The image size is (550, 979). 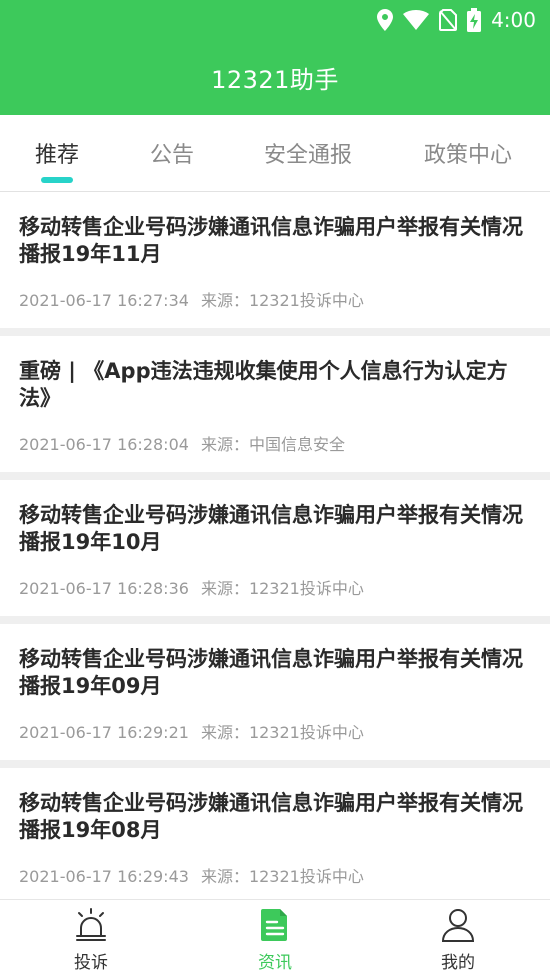 What do you see at coordinates (275, 80) in the screenshot?
I see `page-title: 12321助手` at bounding box center [275, 80].